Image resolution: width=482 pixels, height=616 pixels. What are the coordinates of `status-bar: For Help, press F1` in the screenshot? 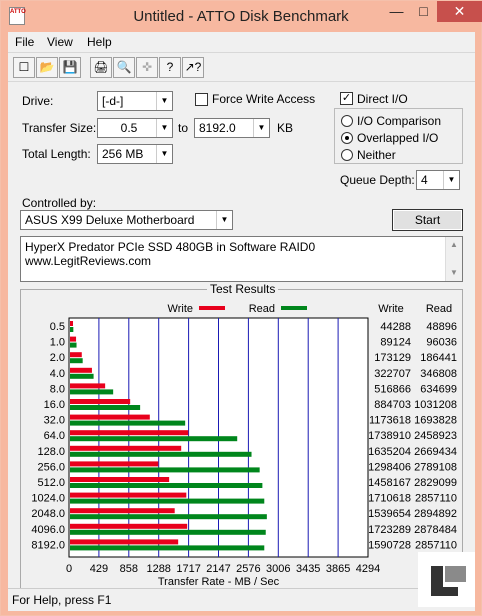 It's located at (241, 599).